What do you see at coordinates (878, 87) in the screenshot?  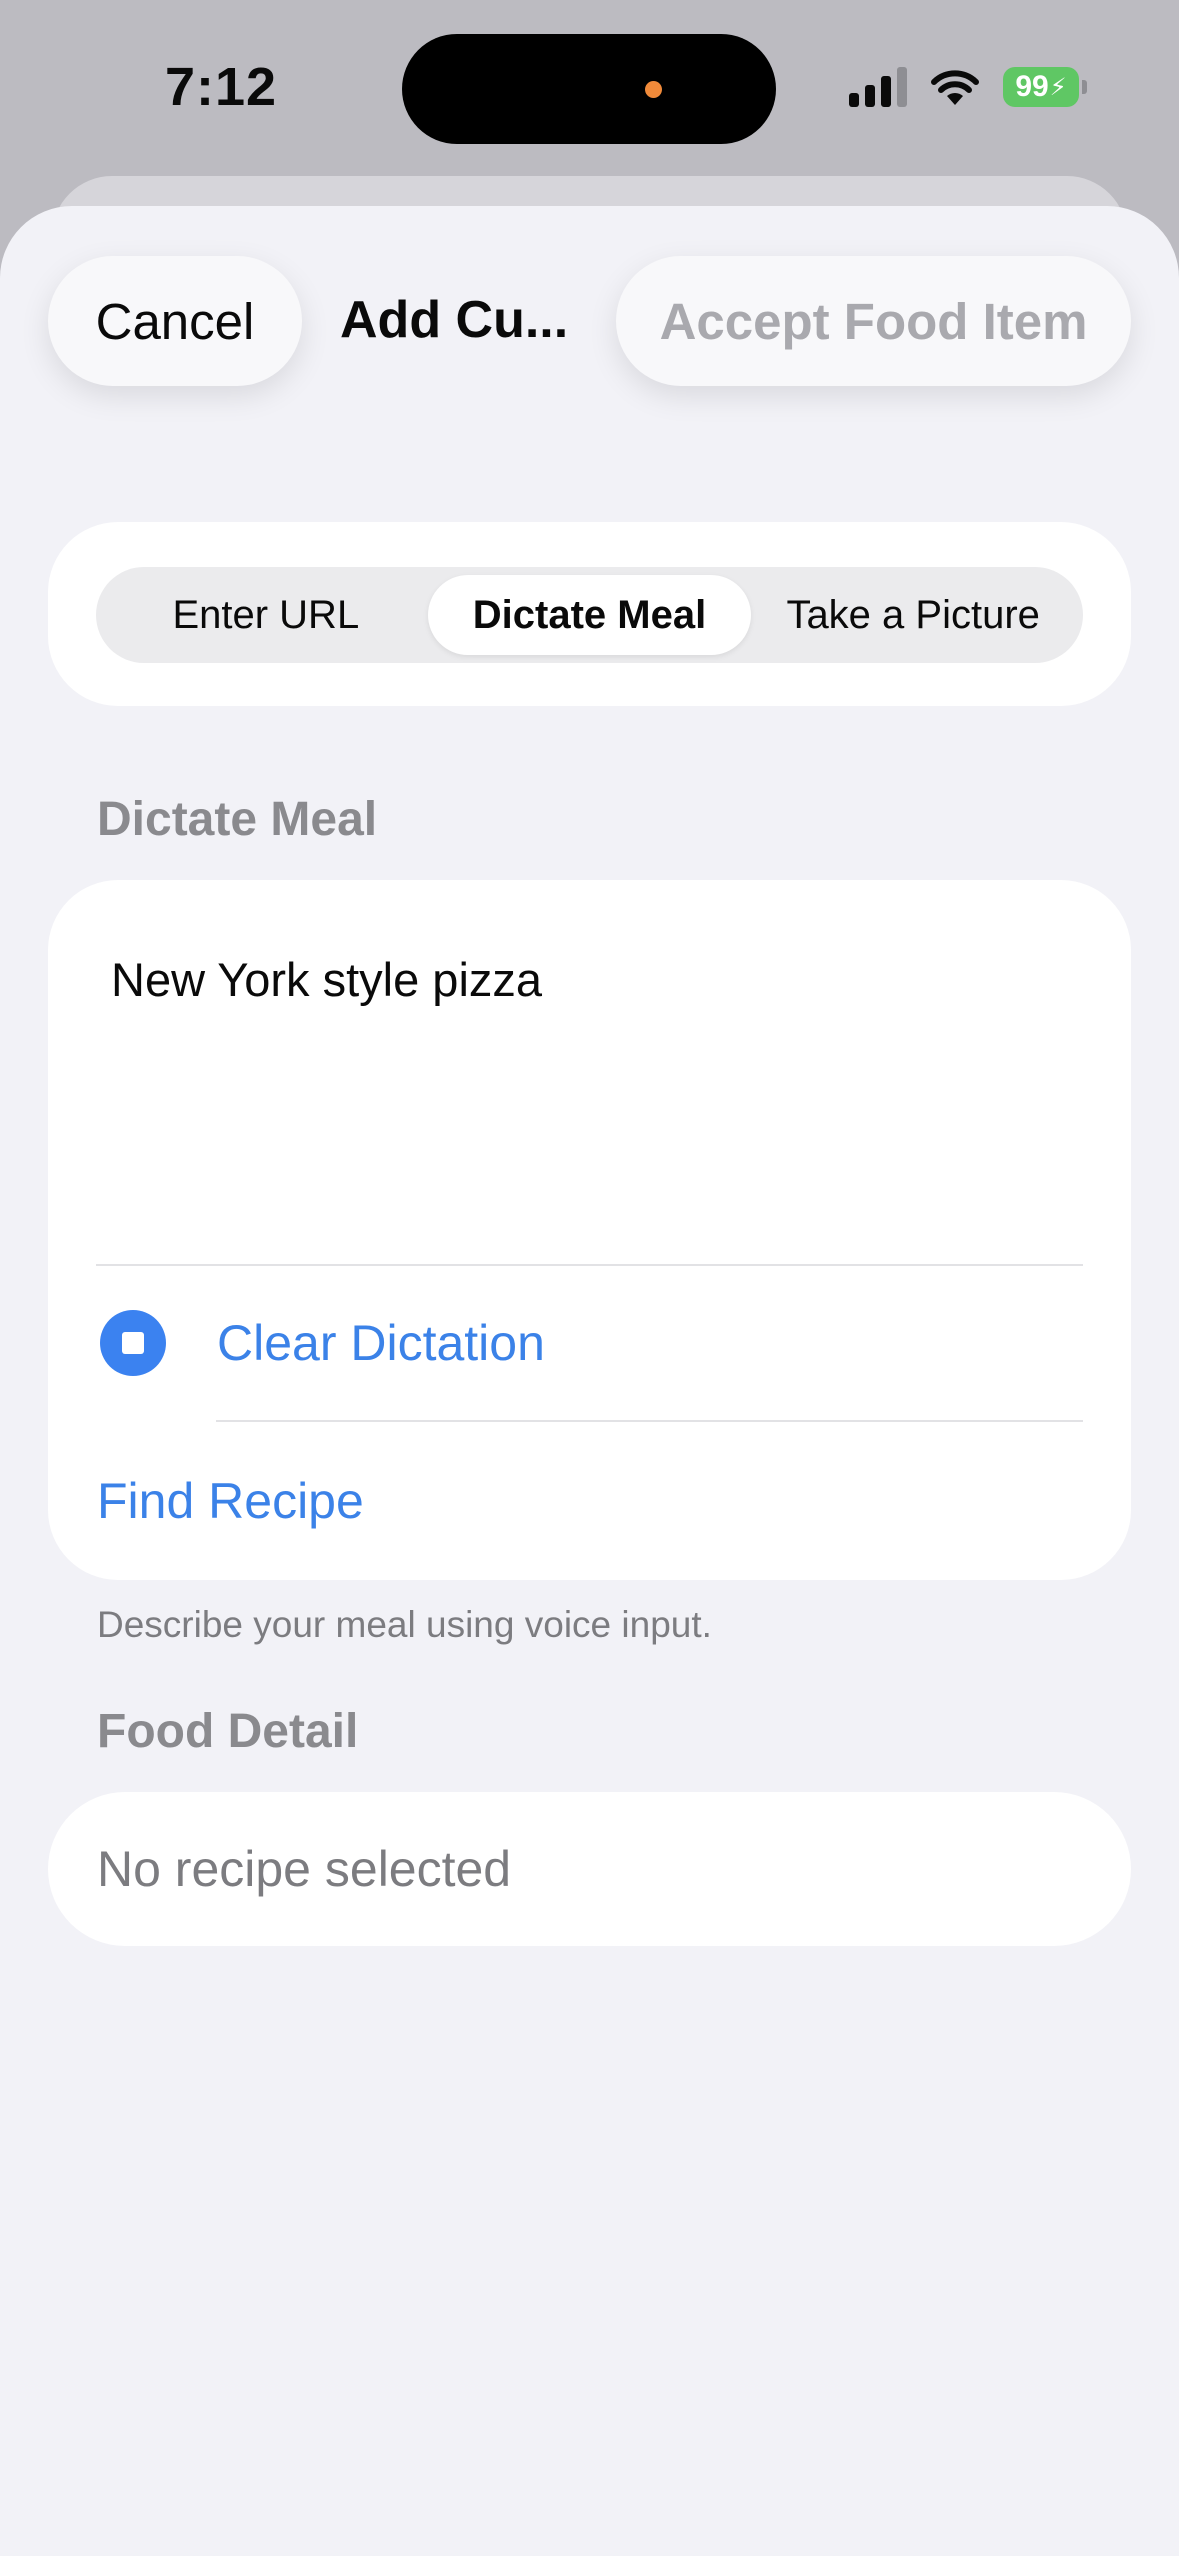 I see `signal-icon` at bounding box center [878, 87].